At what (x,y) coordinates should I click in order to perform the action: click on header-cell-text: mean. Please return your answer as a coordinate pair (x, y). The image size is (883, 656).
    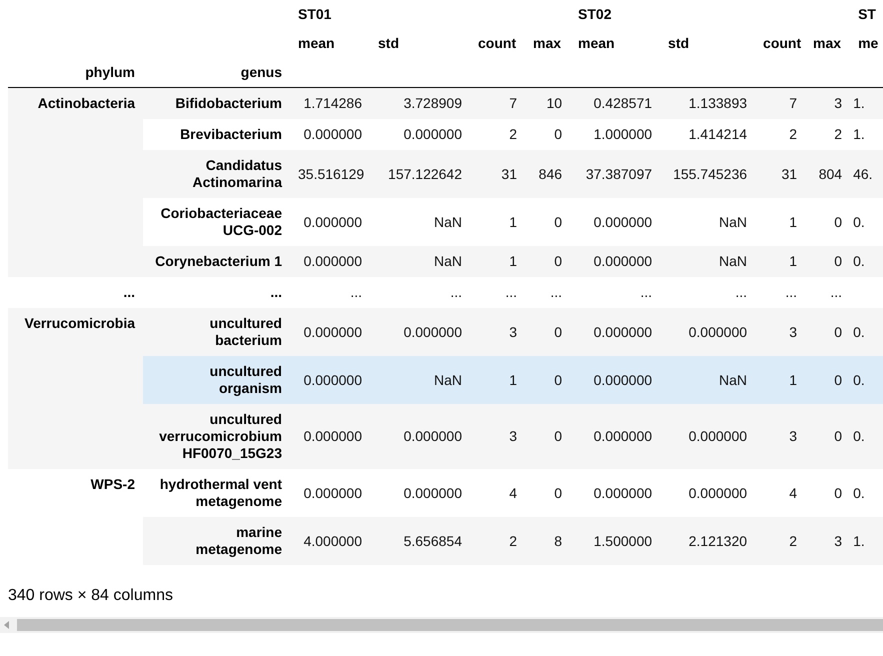
    Looking at the image, I should click on (596, 43).